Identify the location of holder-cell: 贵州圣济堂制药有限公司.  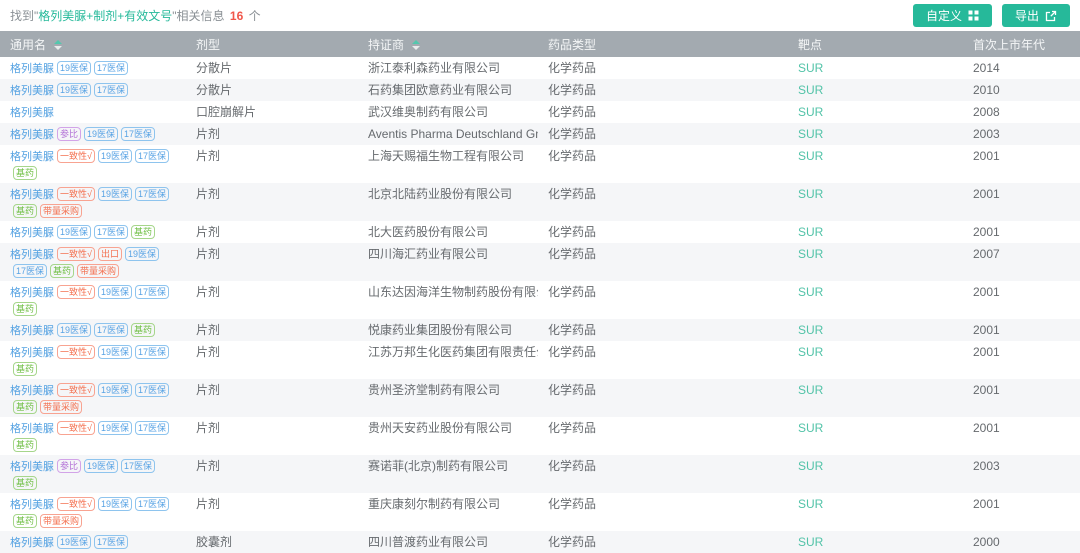
(434, 390).